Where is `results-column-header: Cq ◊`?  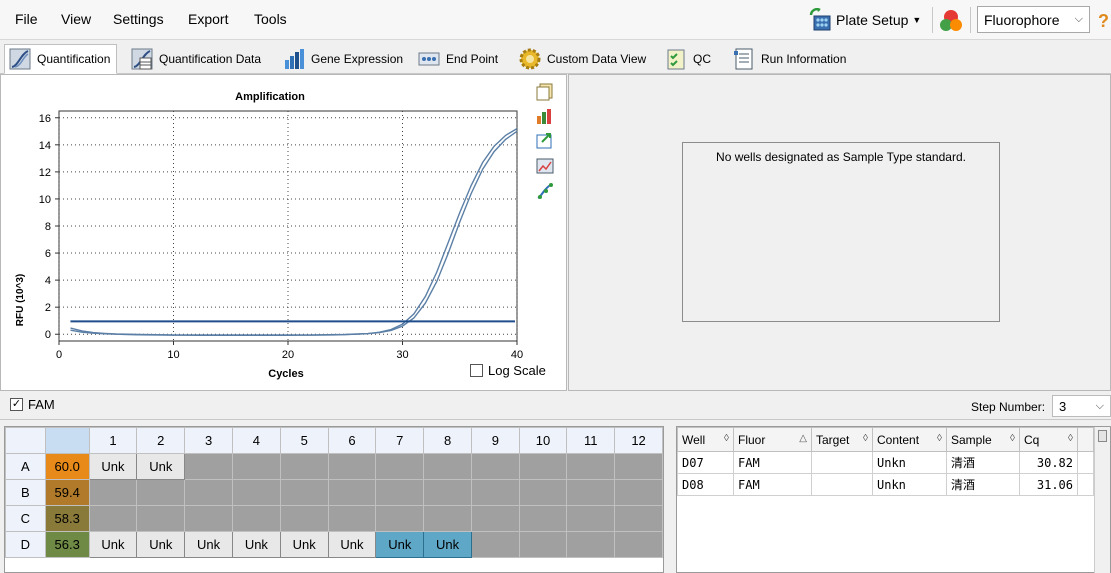
results-column-header: Cq ◊ is located at coordinates (1048, 439).